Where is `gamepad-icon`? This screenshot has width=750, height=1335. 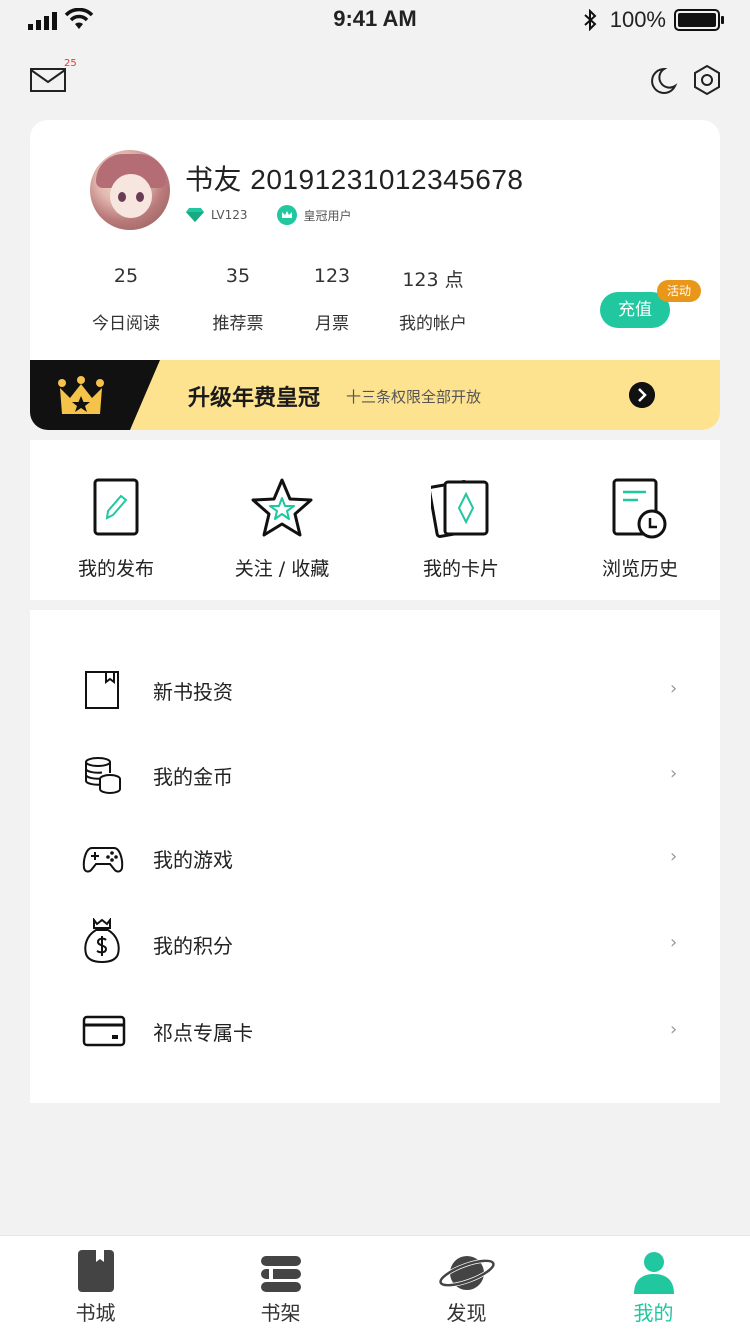
gamepad-icon is located at coordinates (103, 860).